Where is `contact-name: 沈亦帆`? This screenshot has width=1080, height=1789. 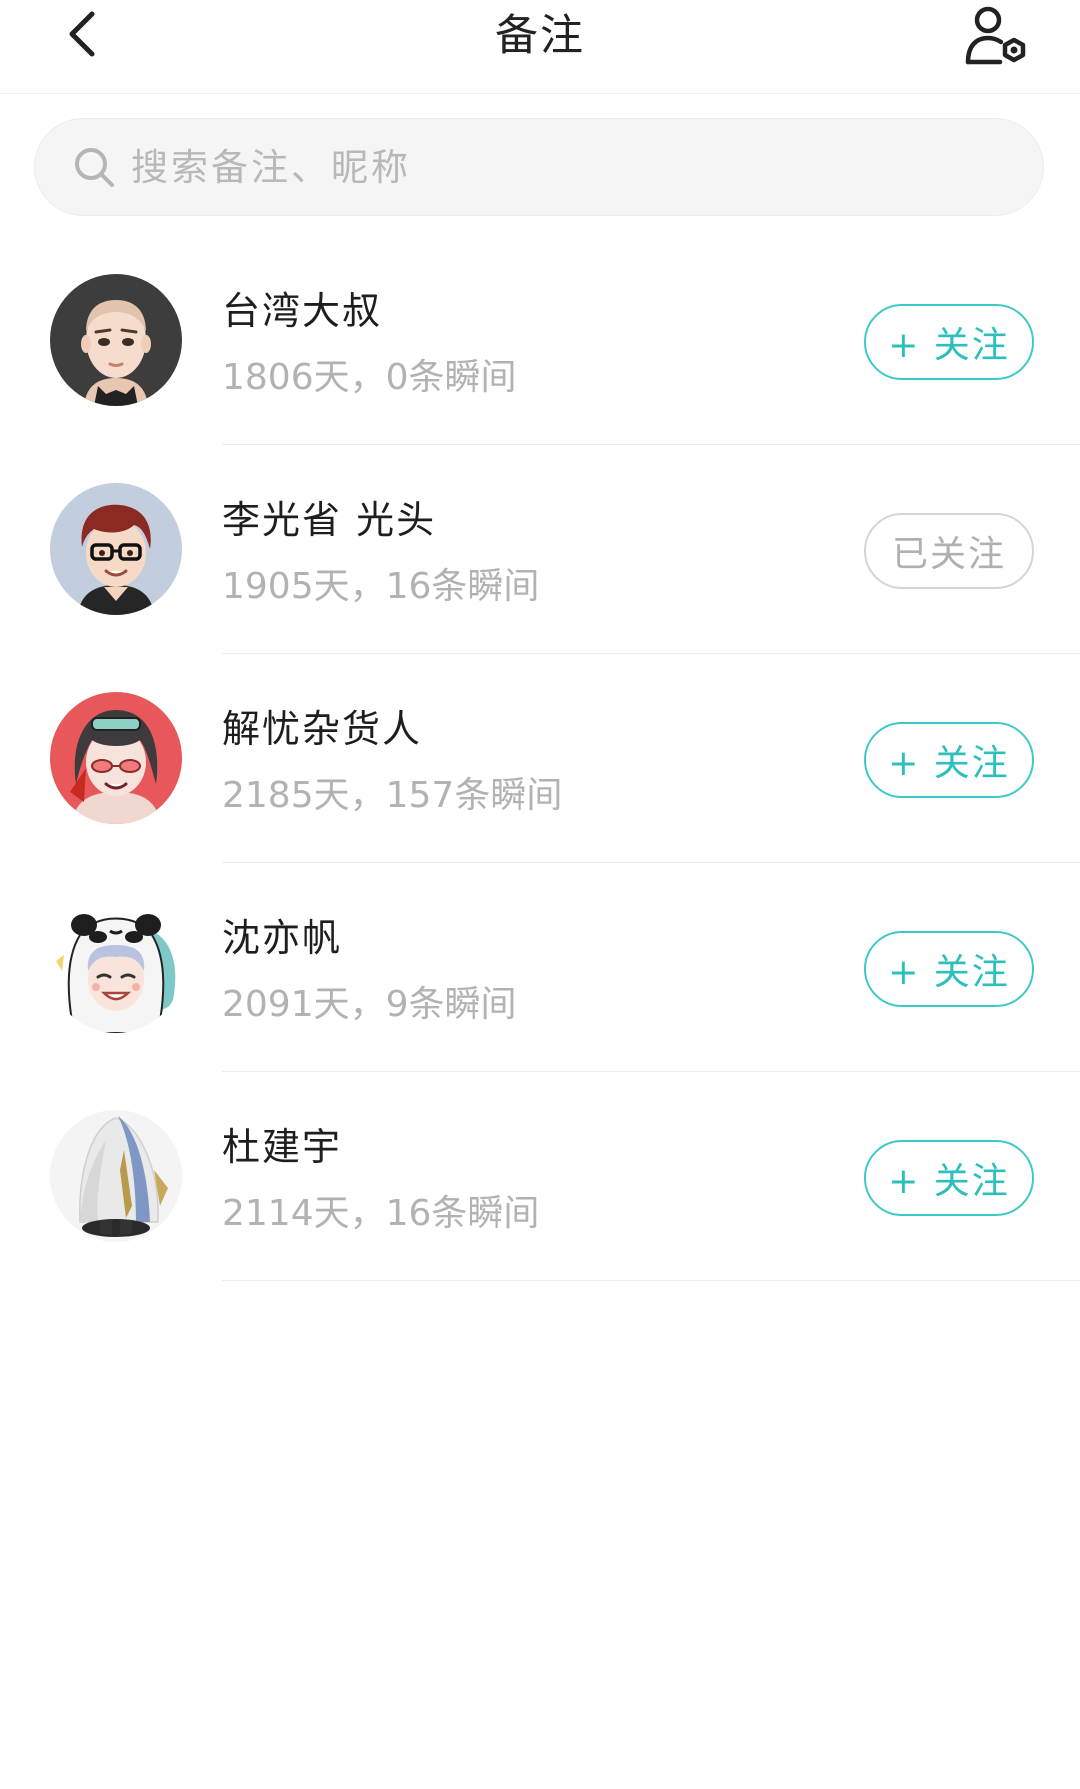
contact-name: 沈亦帆 is located at coordinates (282, 938).